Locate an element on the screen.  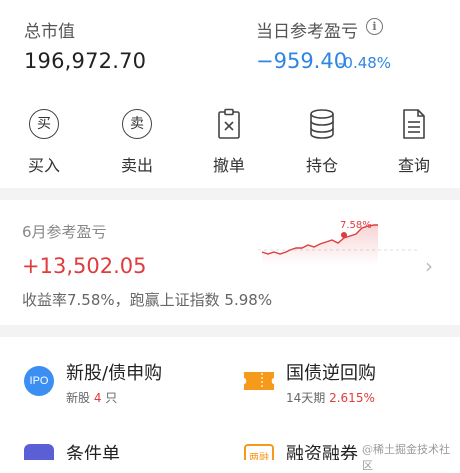
ipo-subscription-item: IPO 新股/债申购 新股 4 只 is located at coordinates (115, 380).